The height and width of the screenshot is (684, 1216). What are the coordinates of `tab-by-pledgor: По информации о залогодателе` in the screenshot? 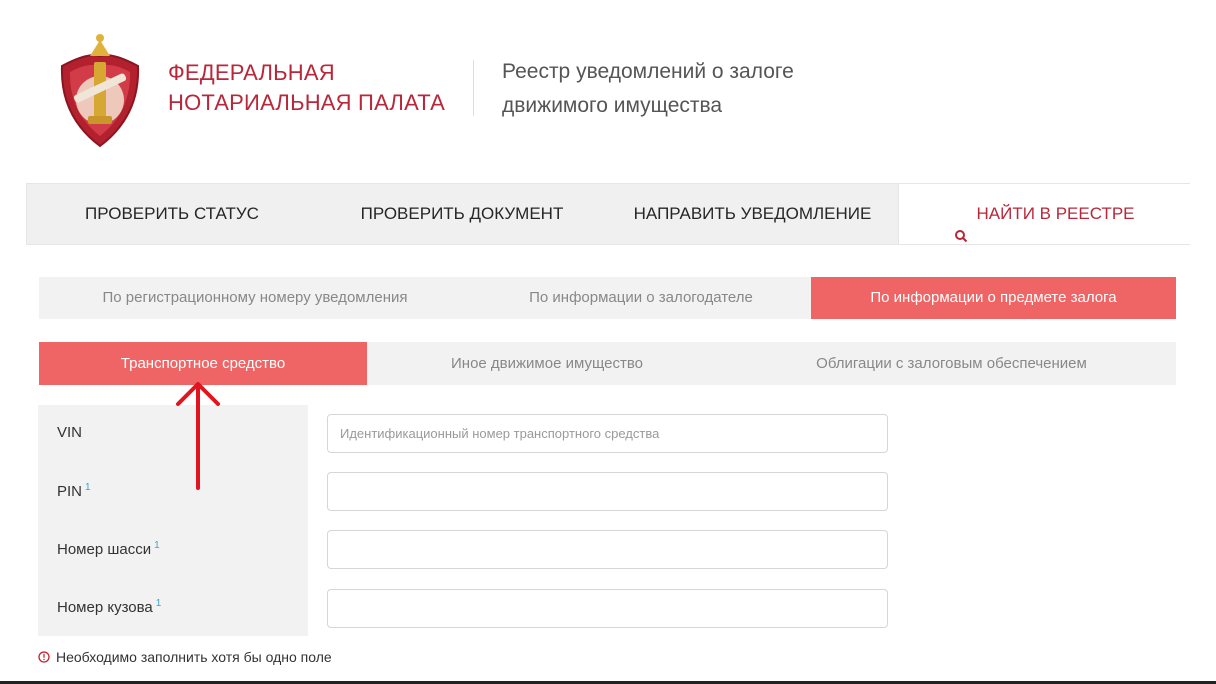 It's located at (641, 298).